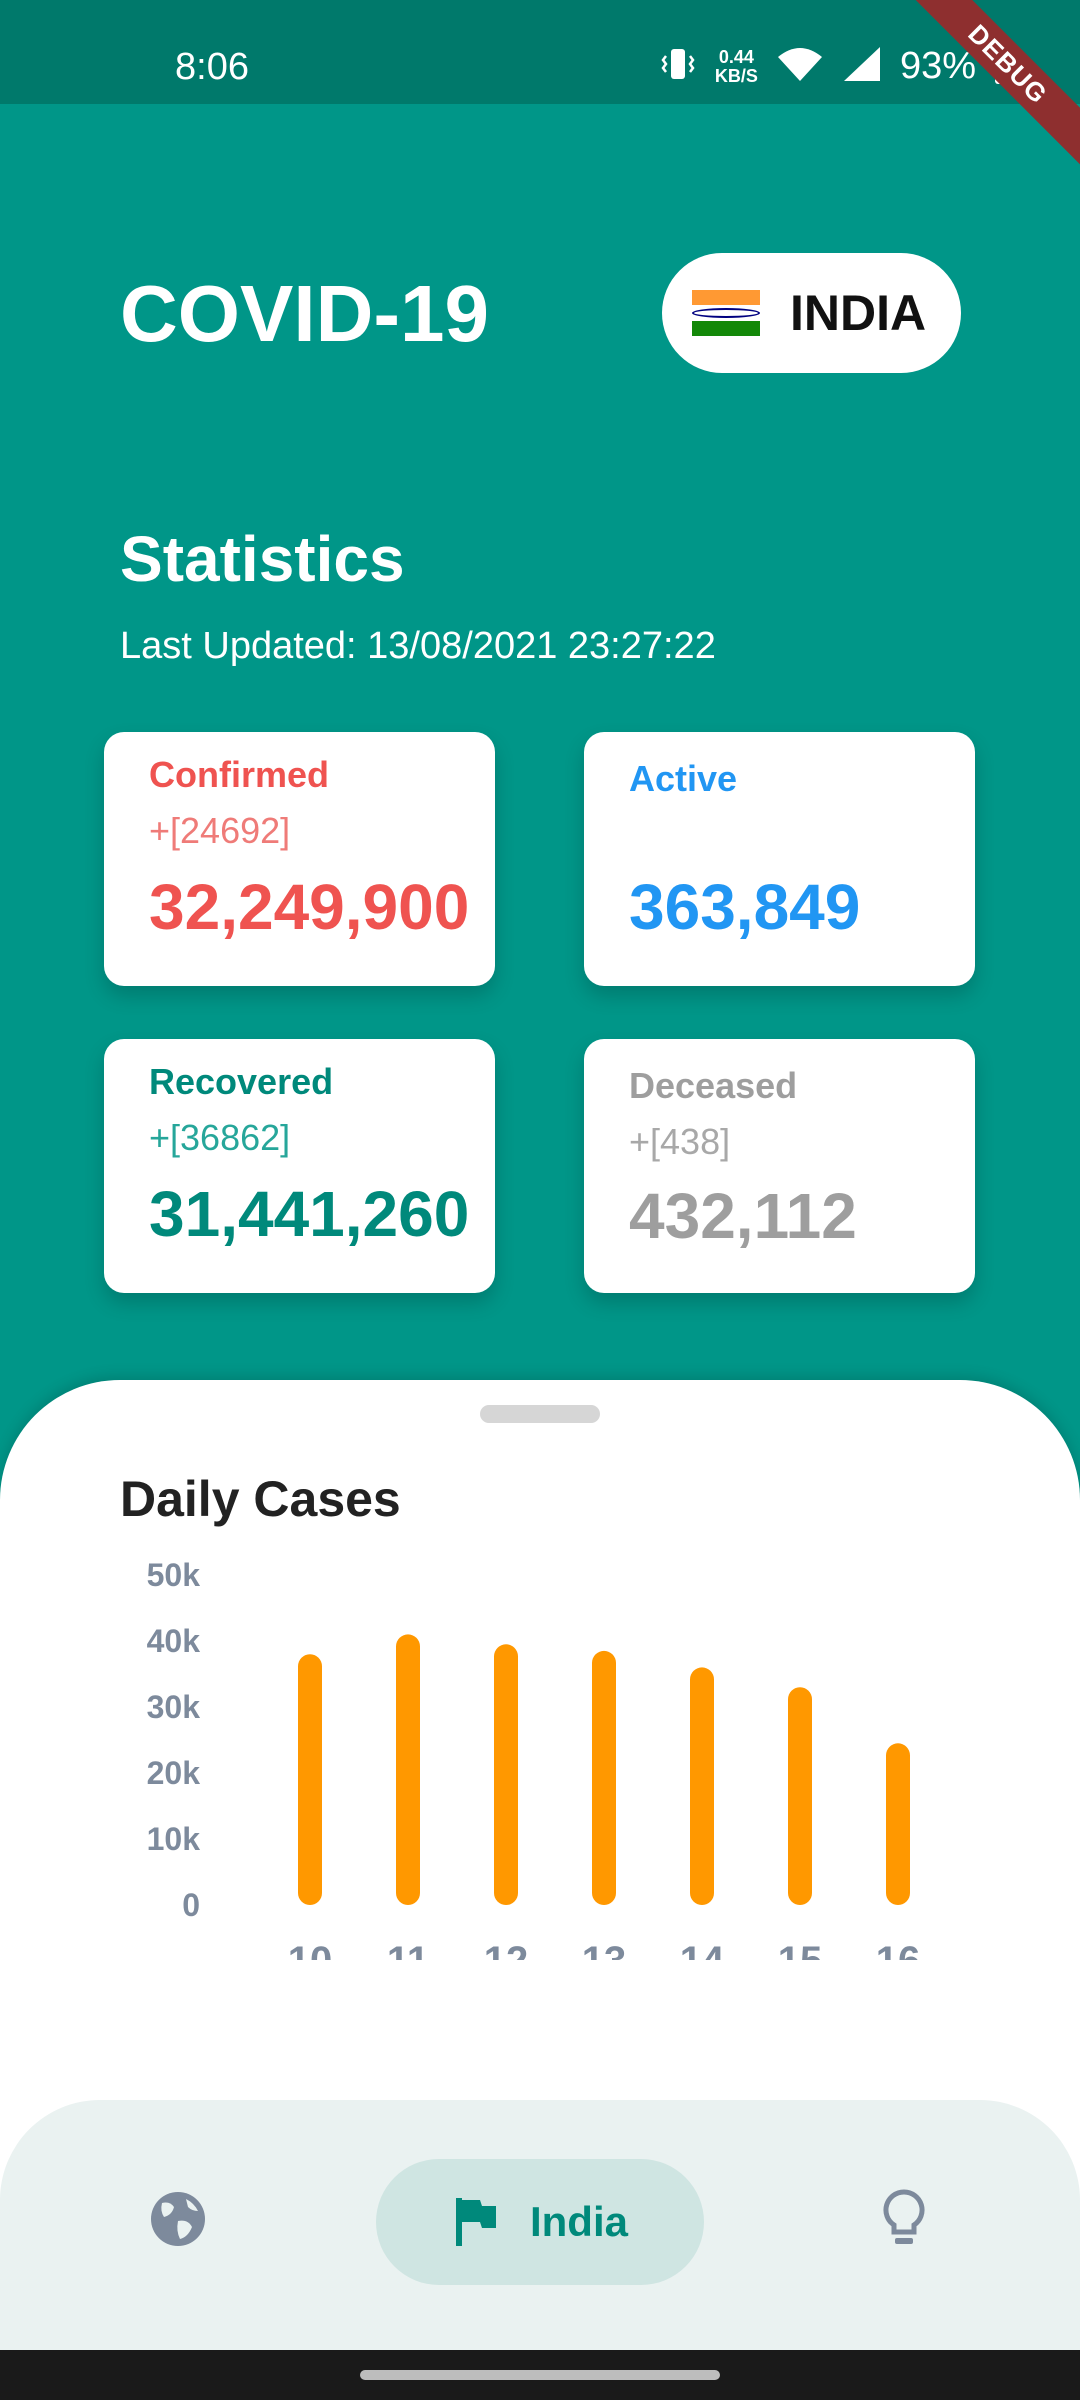  What do you see at coordinates (475, 2222) in the screenshot?
I see `flag-icon` at bounding box center [475, 2222].